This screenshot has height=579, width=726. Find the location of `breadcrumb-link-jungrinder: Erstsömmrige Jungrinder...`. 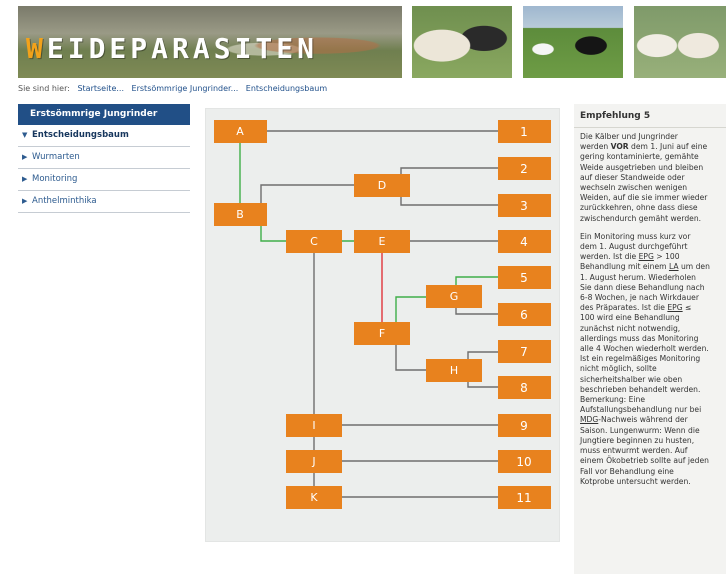

breadcrumb-link-jungrinder: Erstsömmrige Jungrinder... is located at coordinates (185, 88).